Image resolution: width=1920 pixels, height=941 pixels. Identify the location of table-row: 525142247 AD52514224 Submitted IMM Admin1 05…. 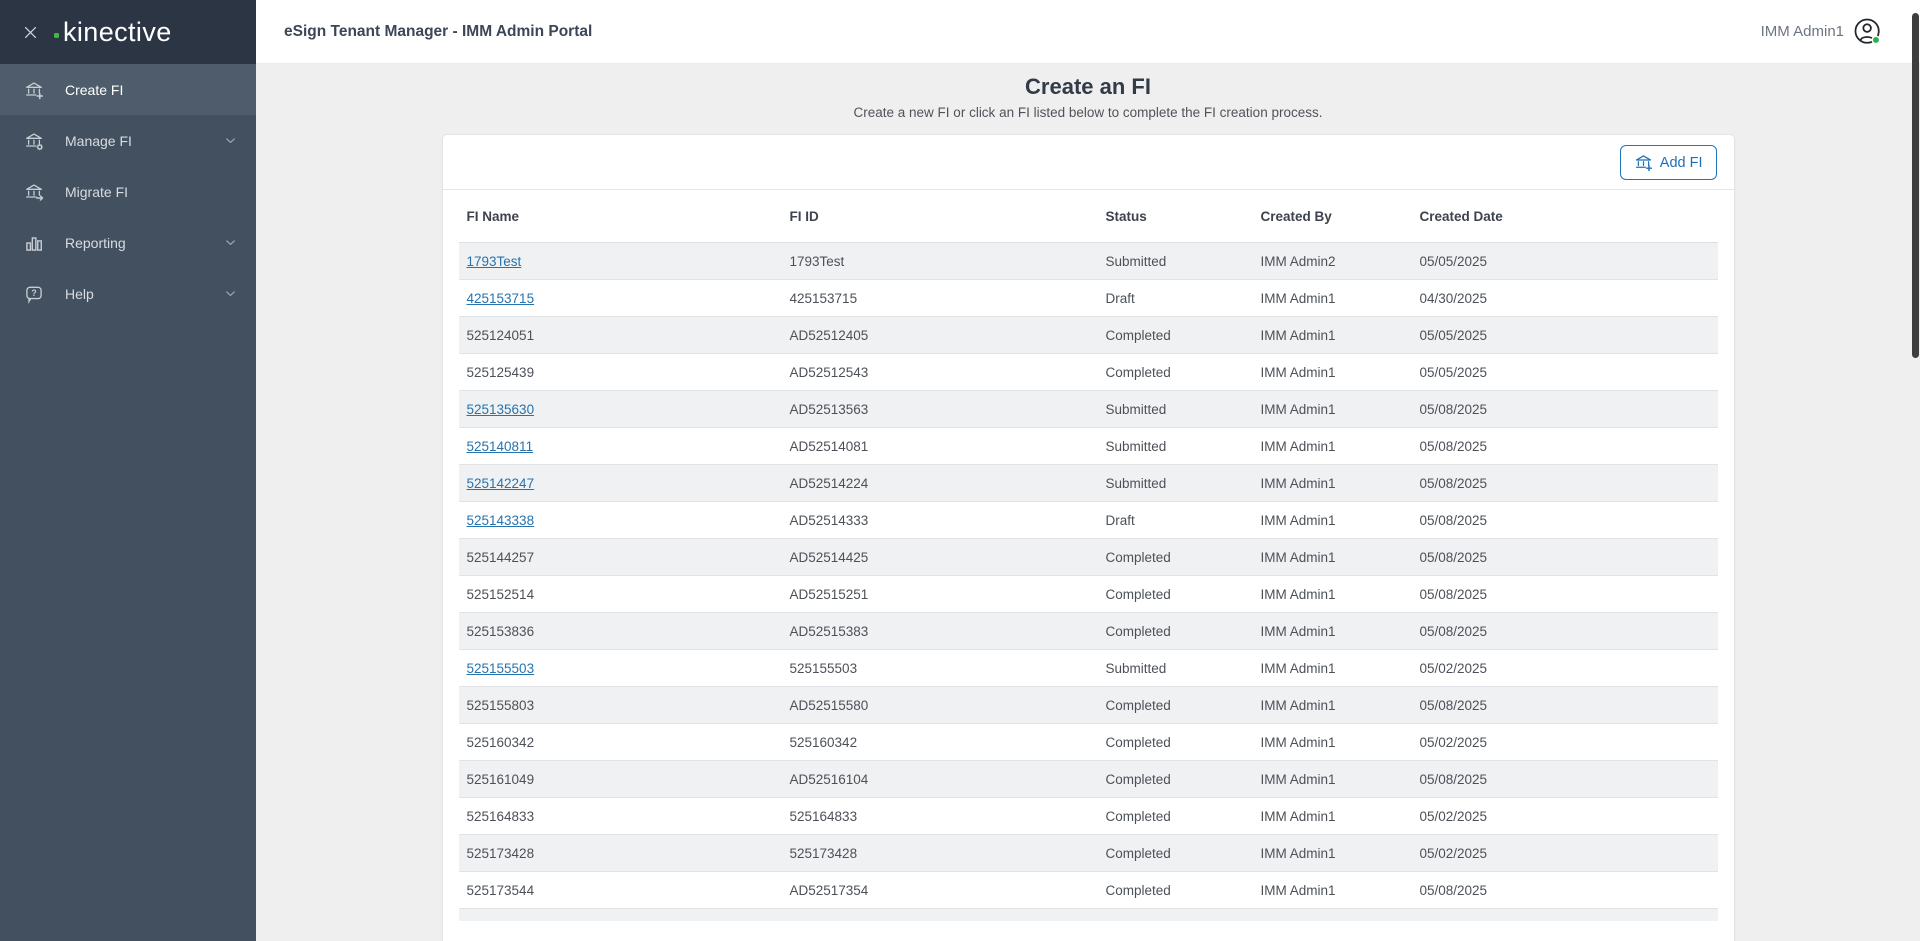
(1088, 483).